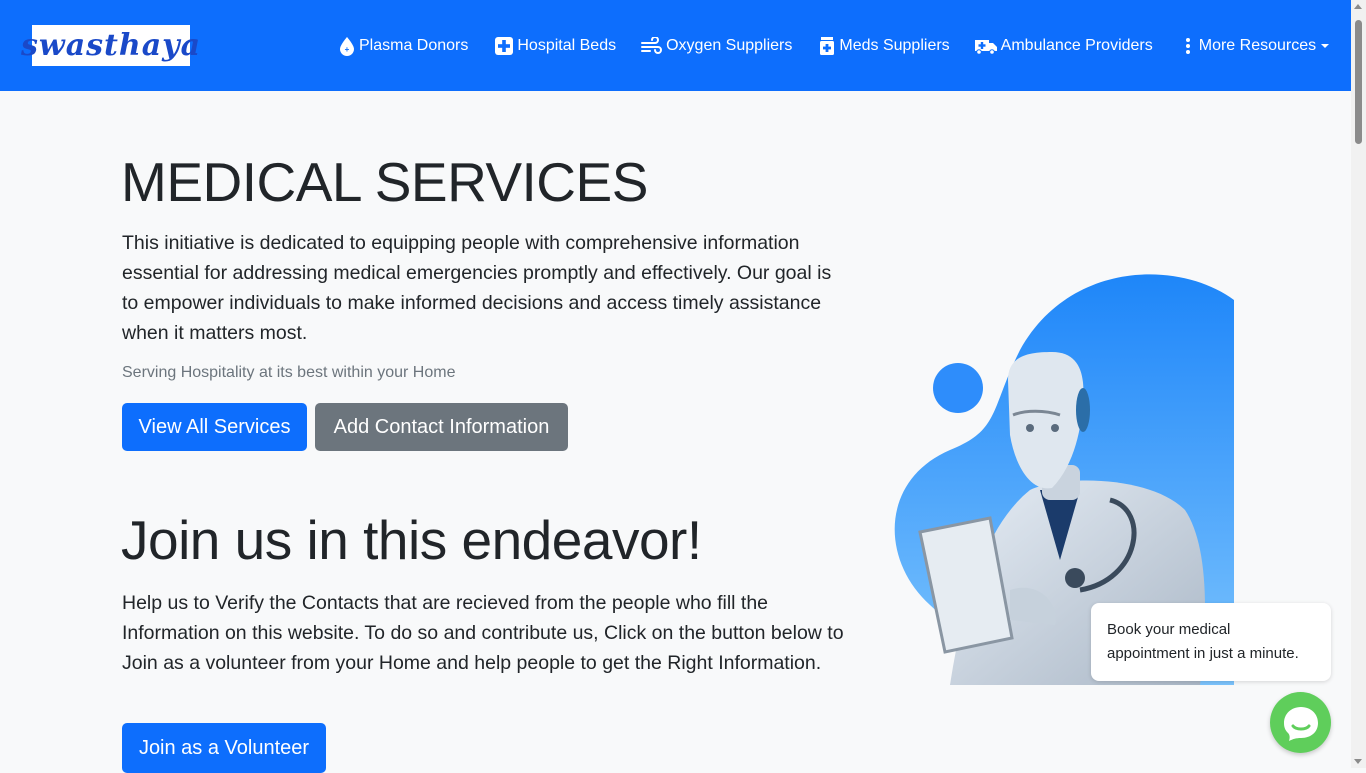 This screenshot has height=773, width=1366. Describe the element at coordinates (894, 45) in the screenshot. I see `nav-label-meds-suppliers: Meds Suppliers` at that location.